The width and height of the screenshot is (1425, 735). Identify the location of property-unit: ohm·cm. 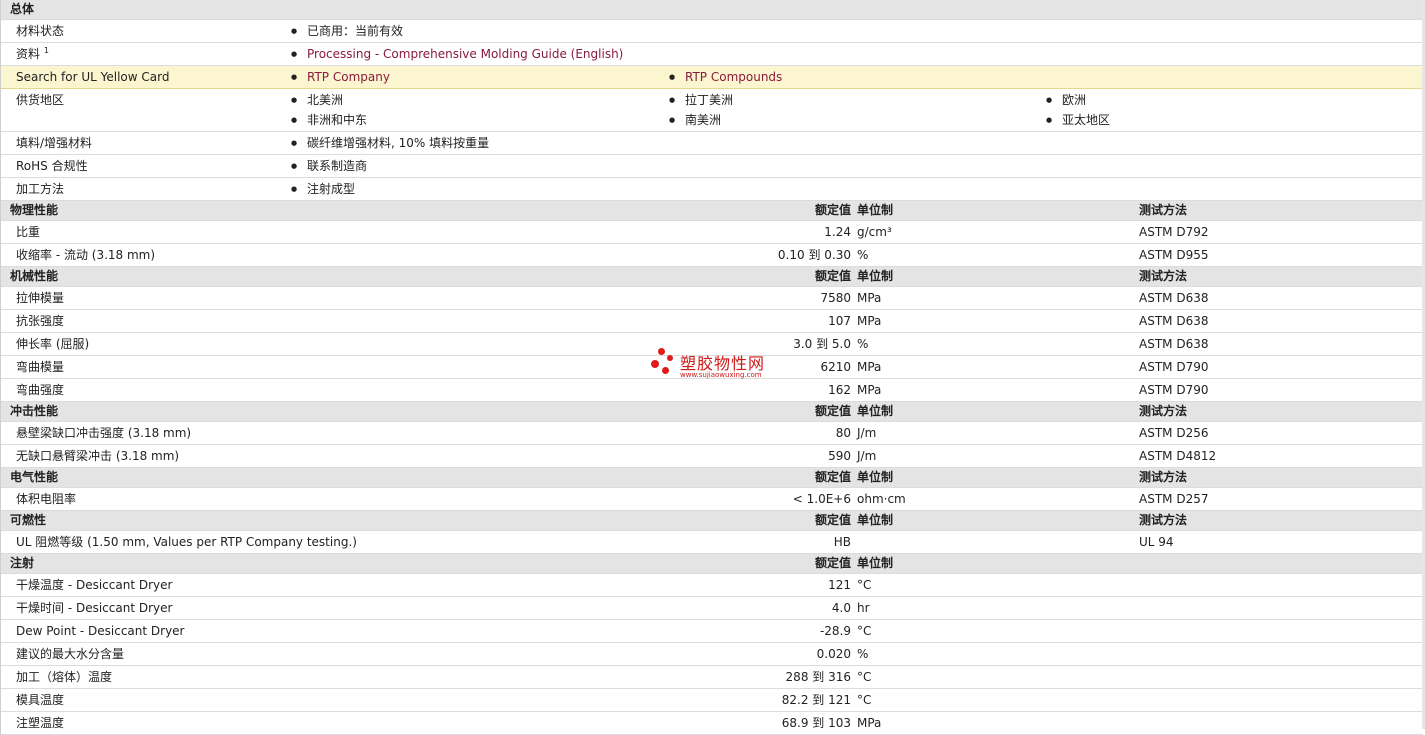
(881, 499).